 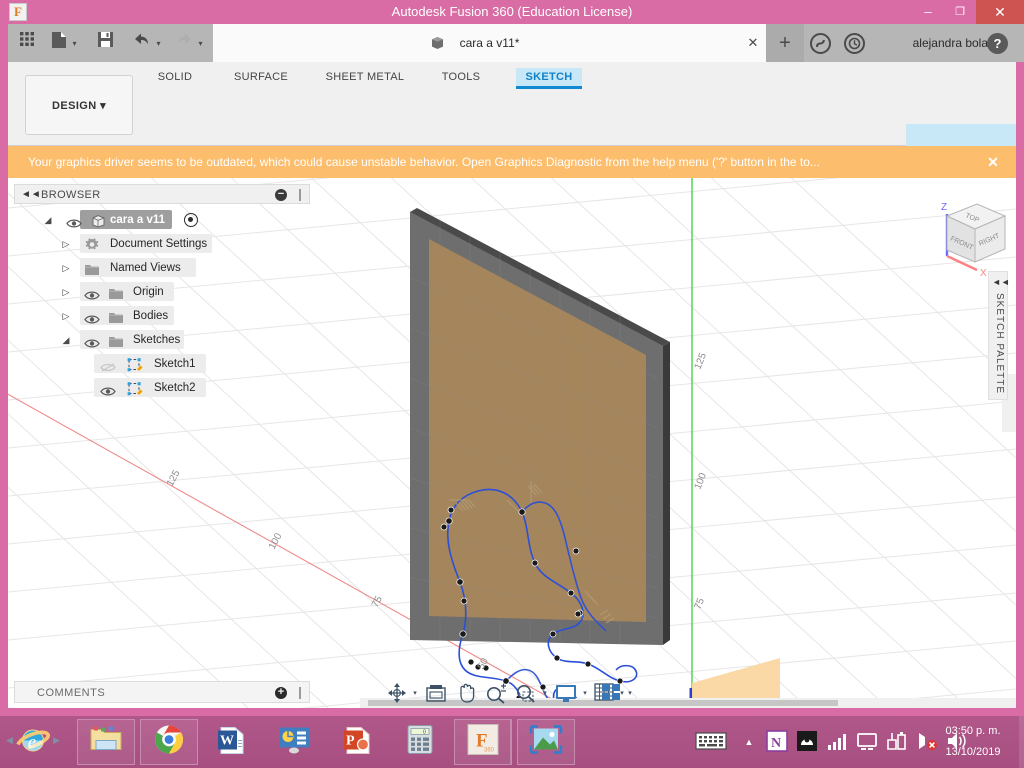 What do you see at coordinates (785, 43) in the screenshot?
I see `new-tab-button: +` at bounding box center [785, 43].